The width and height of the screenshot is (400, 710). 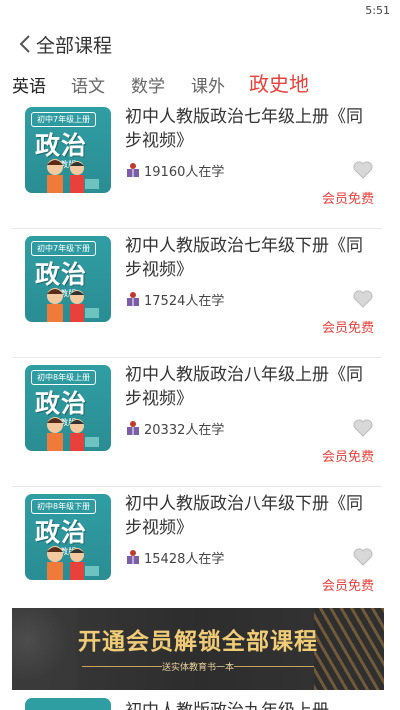 What do you see at coordinates (184, 172) in the screenshot?
I see `learner-count-text: 19160人在学` at bounding box center [184, 172].